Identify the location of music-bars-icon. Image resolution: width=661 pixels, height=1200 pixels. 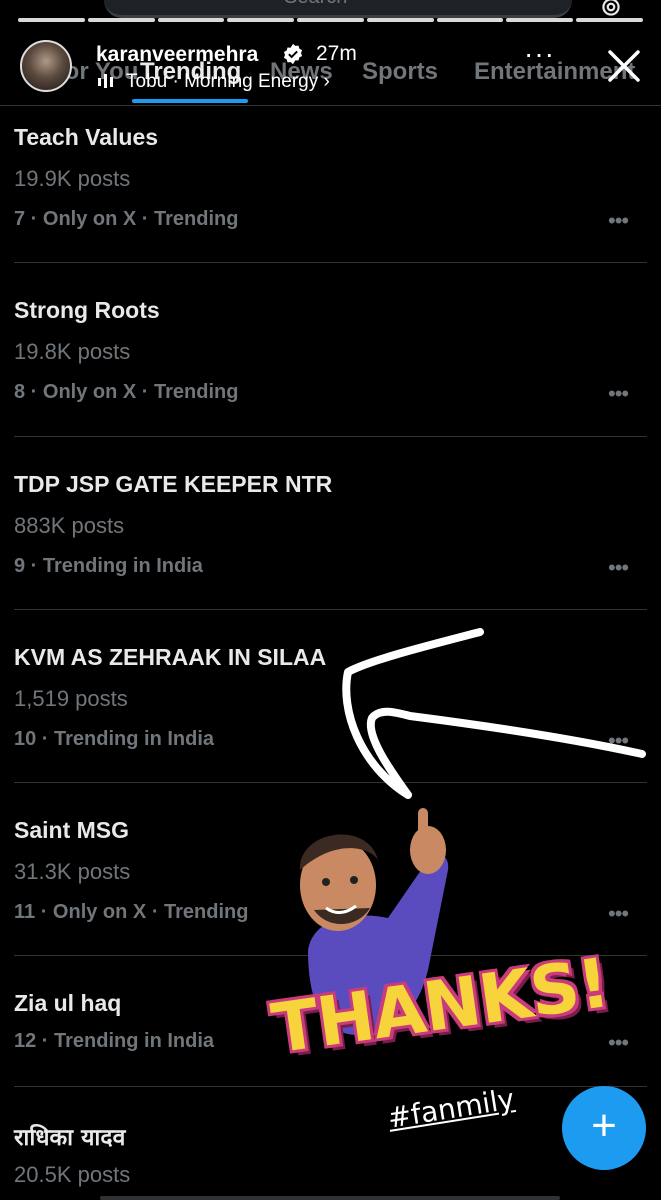
(105, 81).